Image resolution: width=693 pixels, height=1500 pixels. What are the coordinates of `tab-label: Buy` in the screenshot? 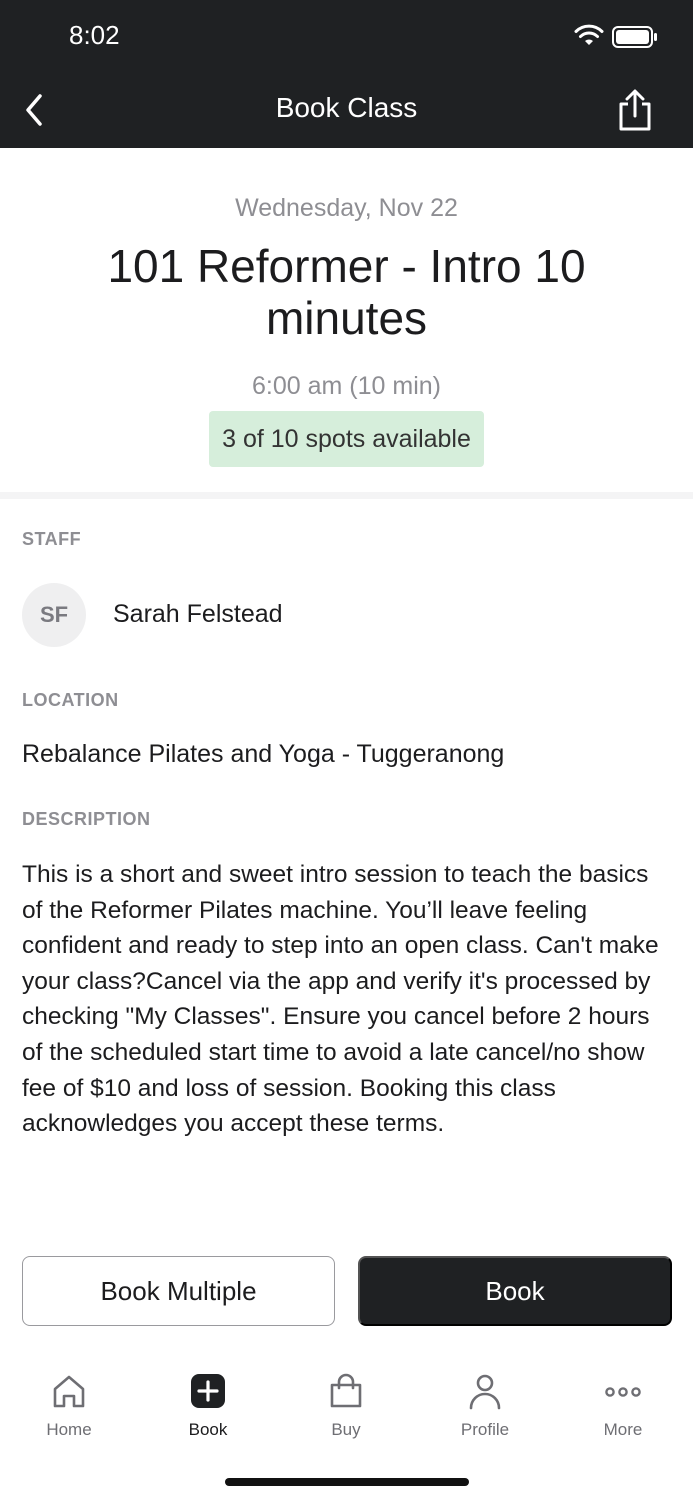 It's located at (346, 1429).